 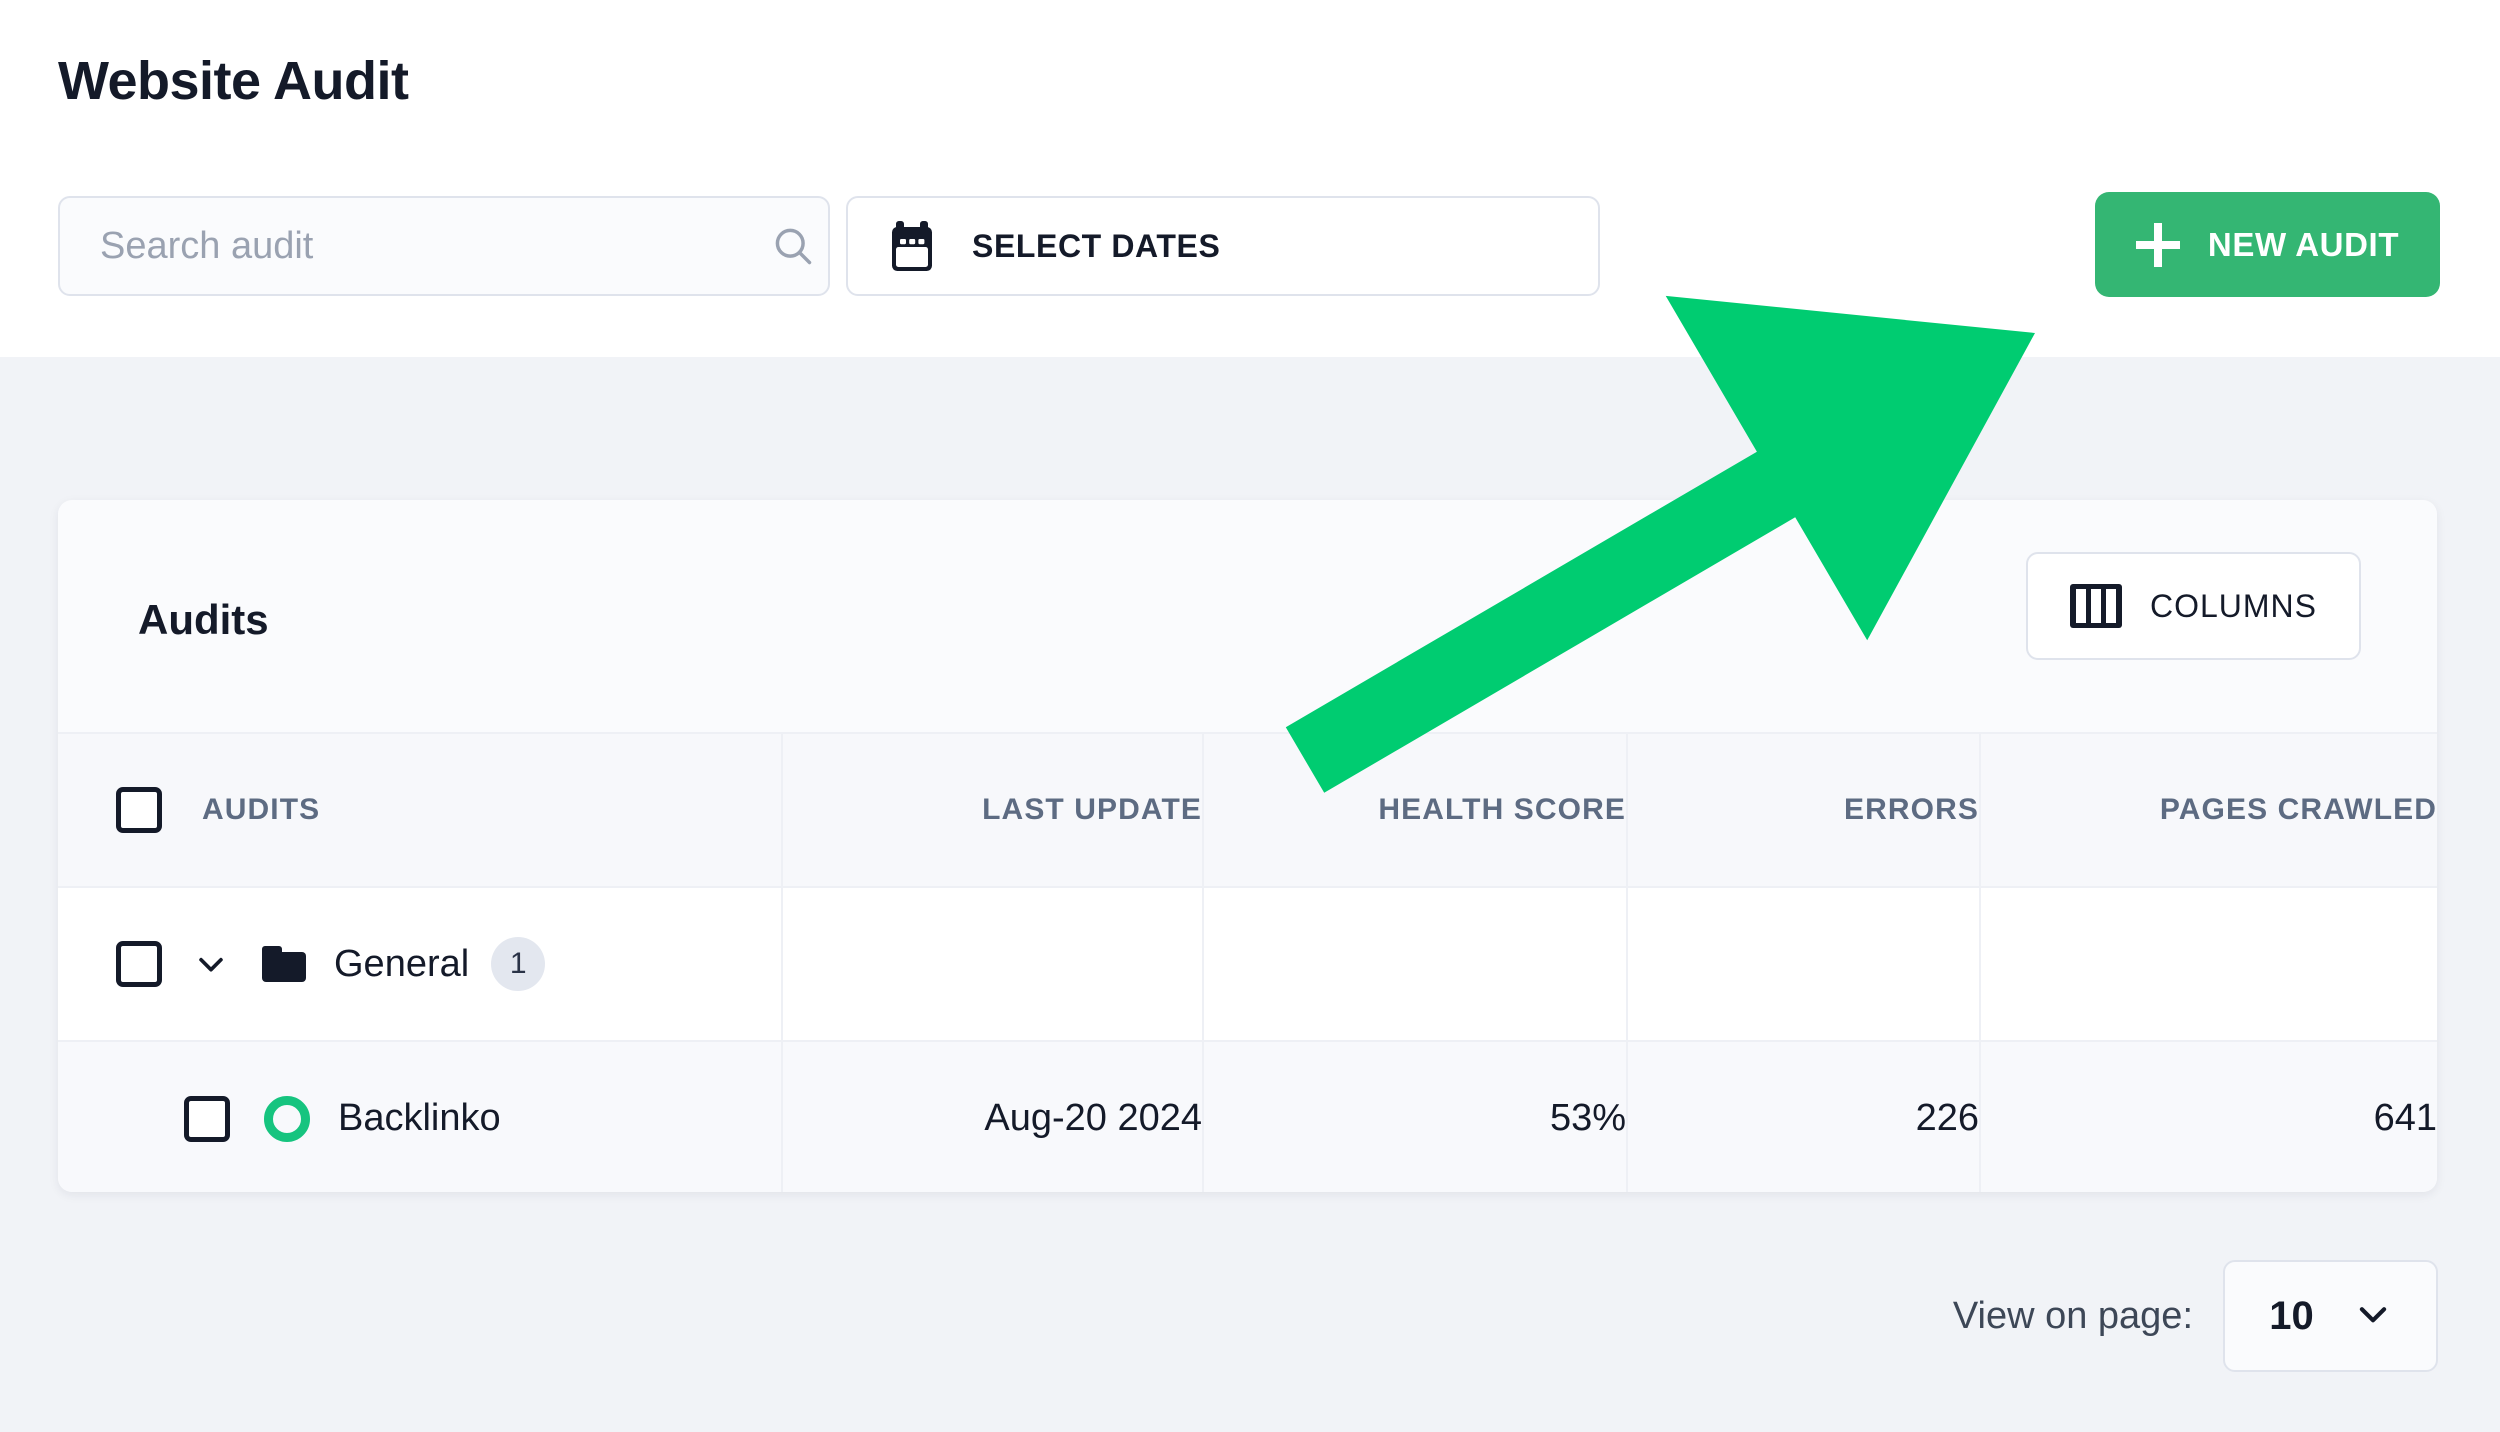 I want to click on pagination: View on page: 10, so click(x=2195, y=1316).